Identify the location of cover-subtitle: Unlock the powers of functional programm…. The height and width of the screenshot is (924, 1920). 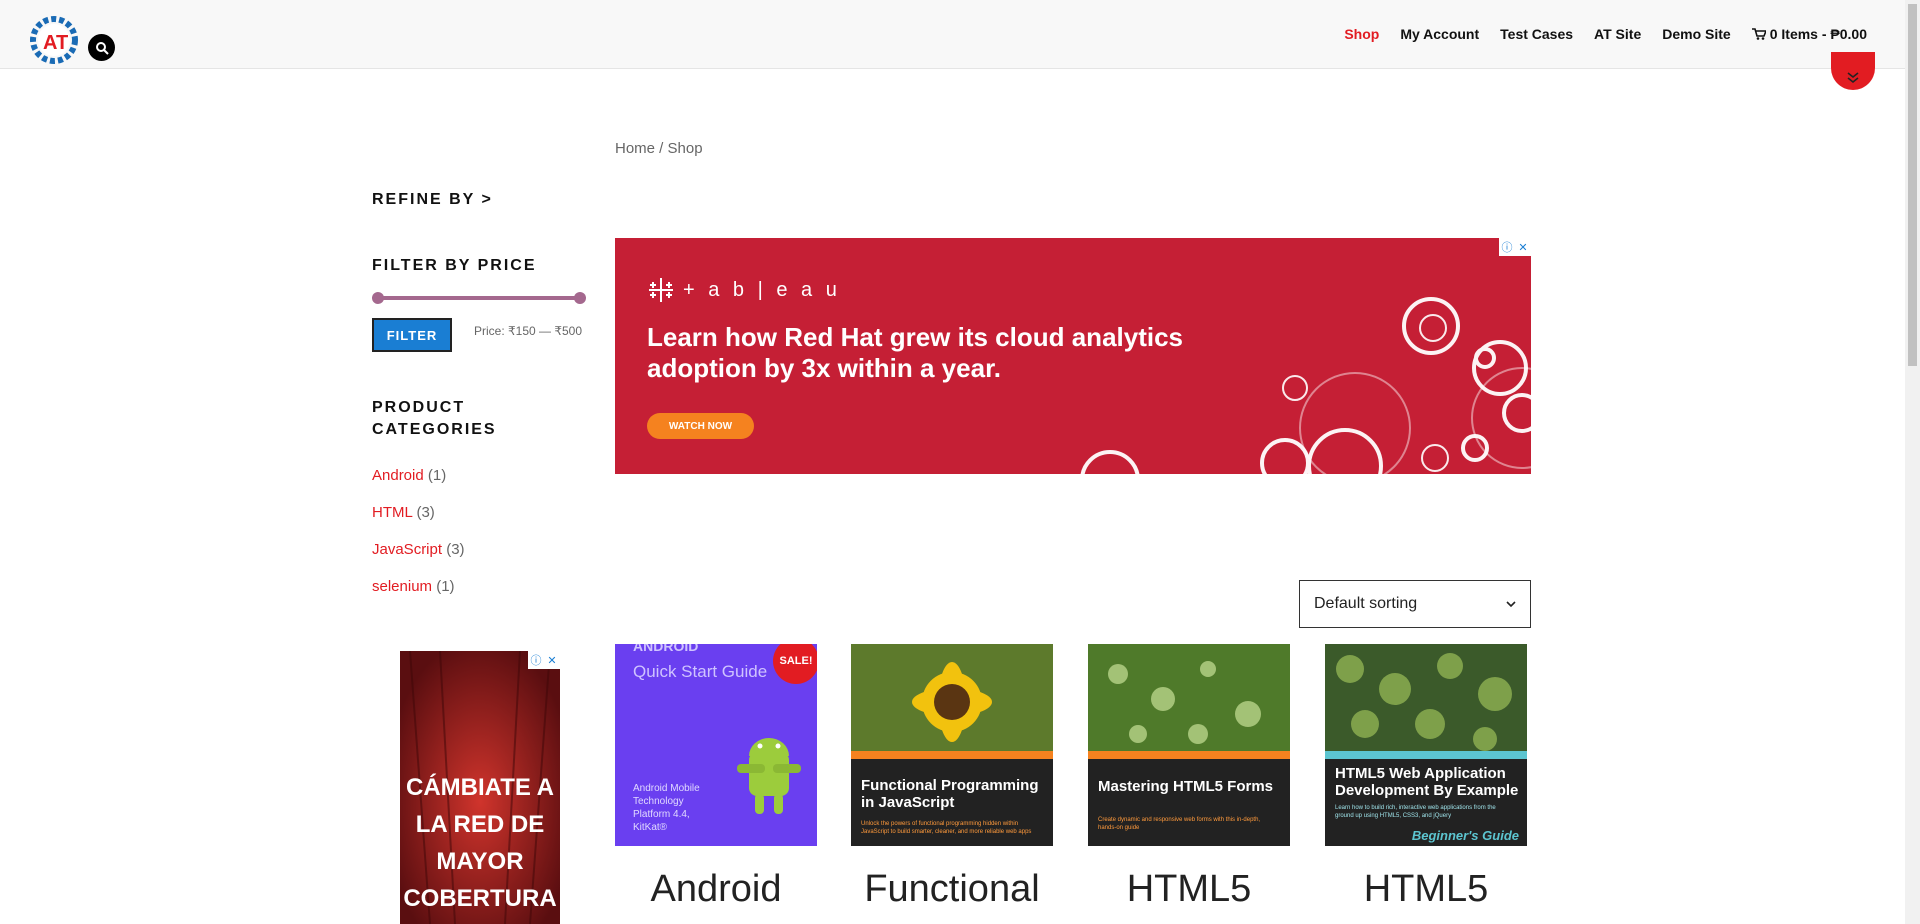
(946, 828).